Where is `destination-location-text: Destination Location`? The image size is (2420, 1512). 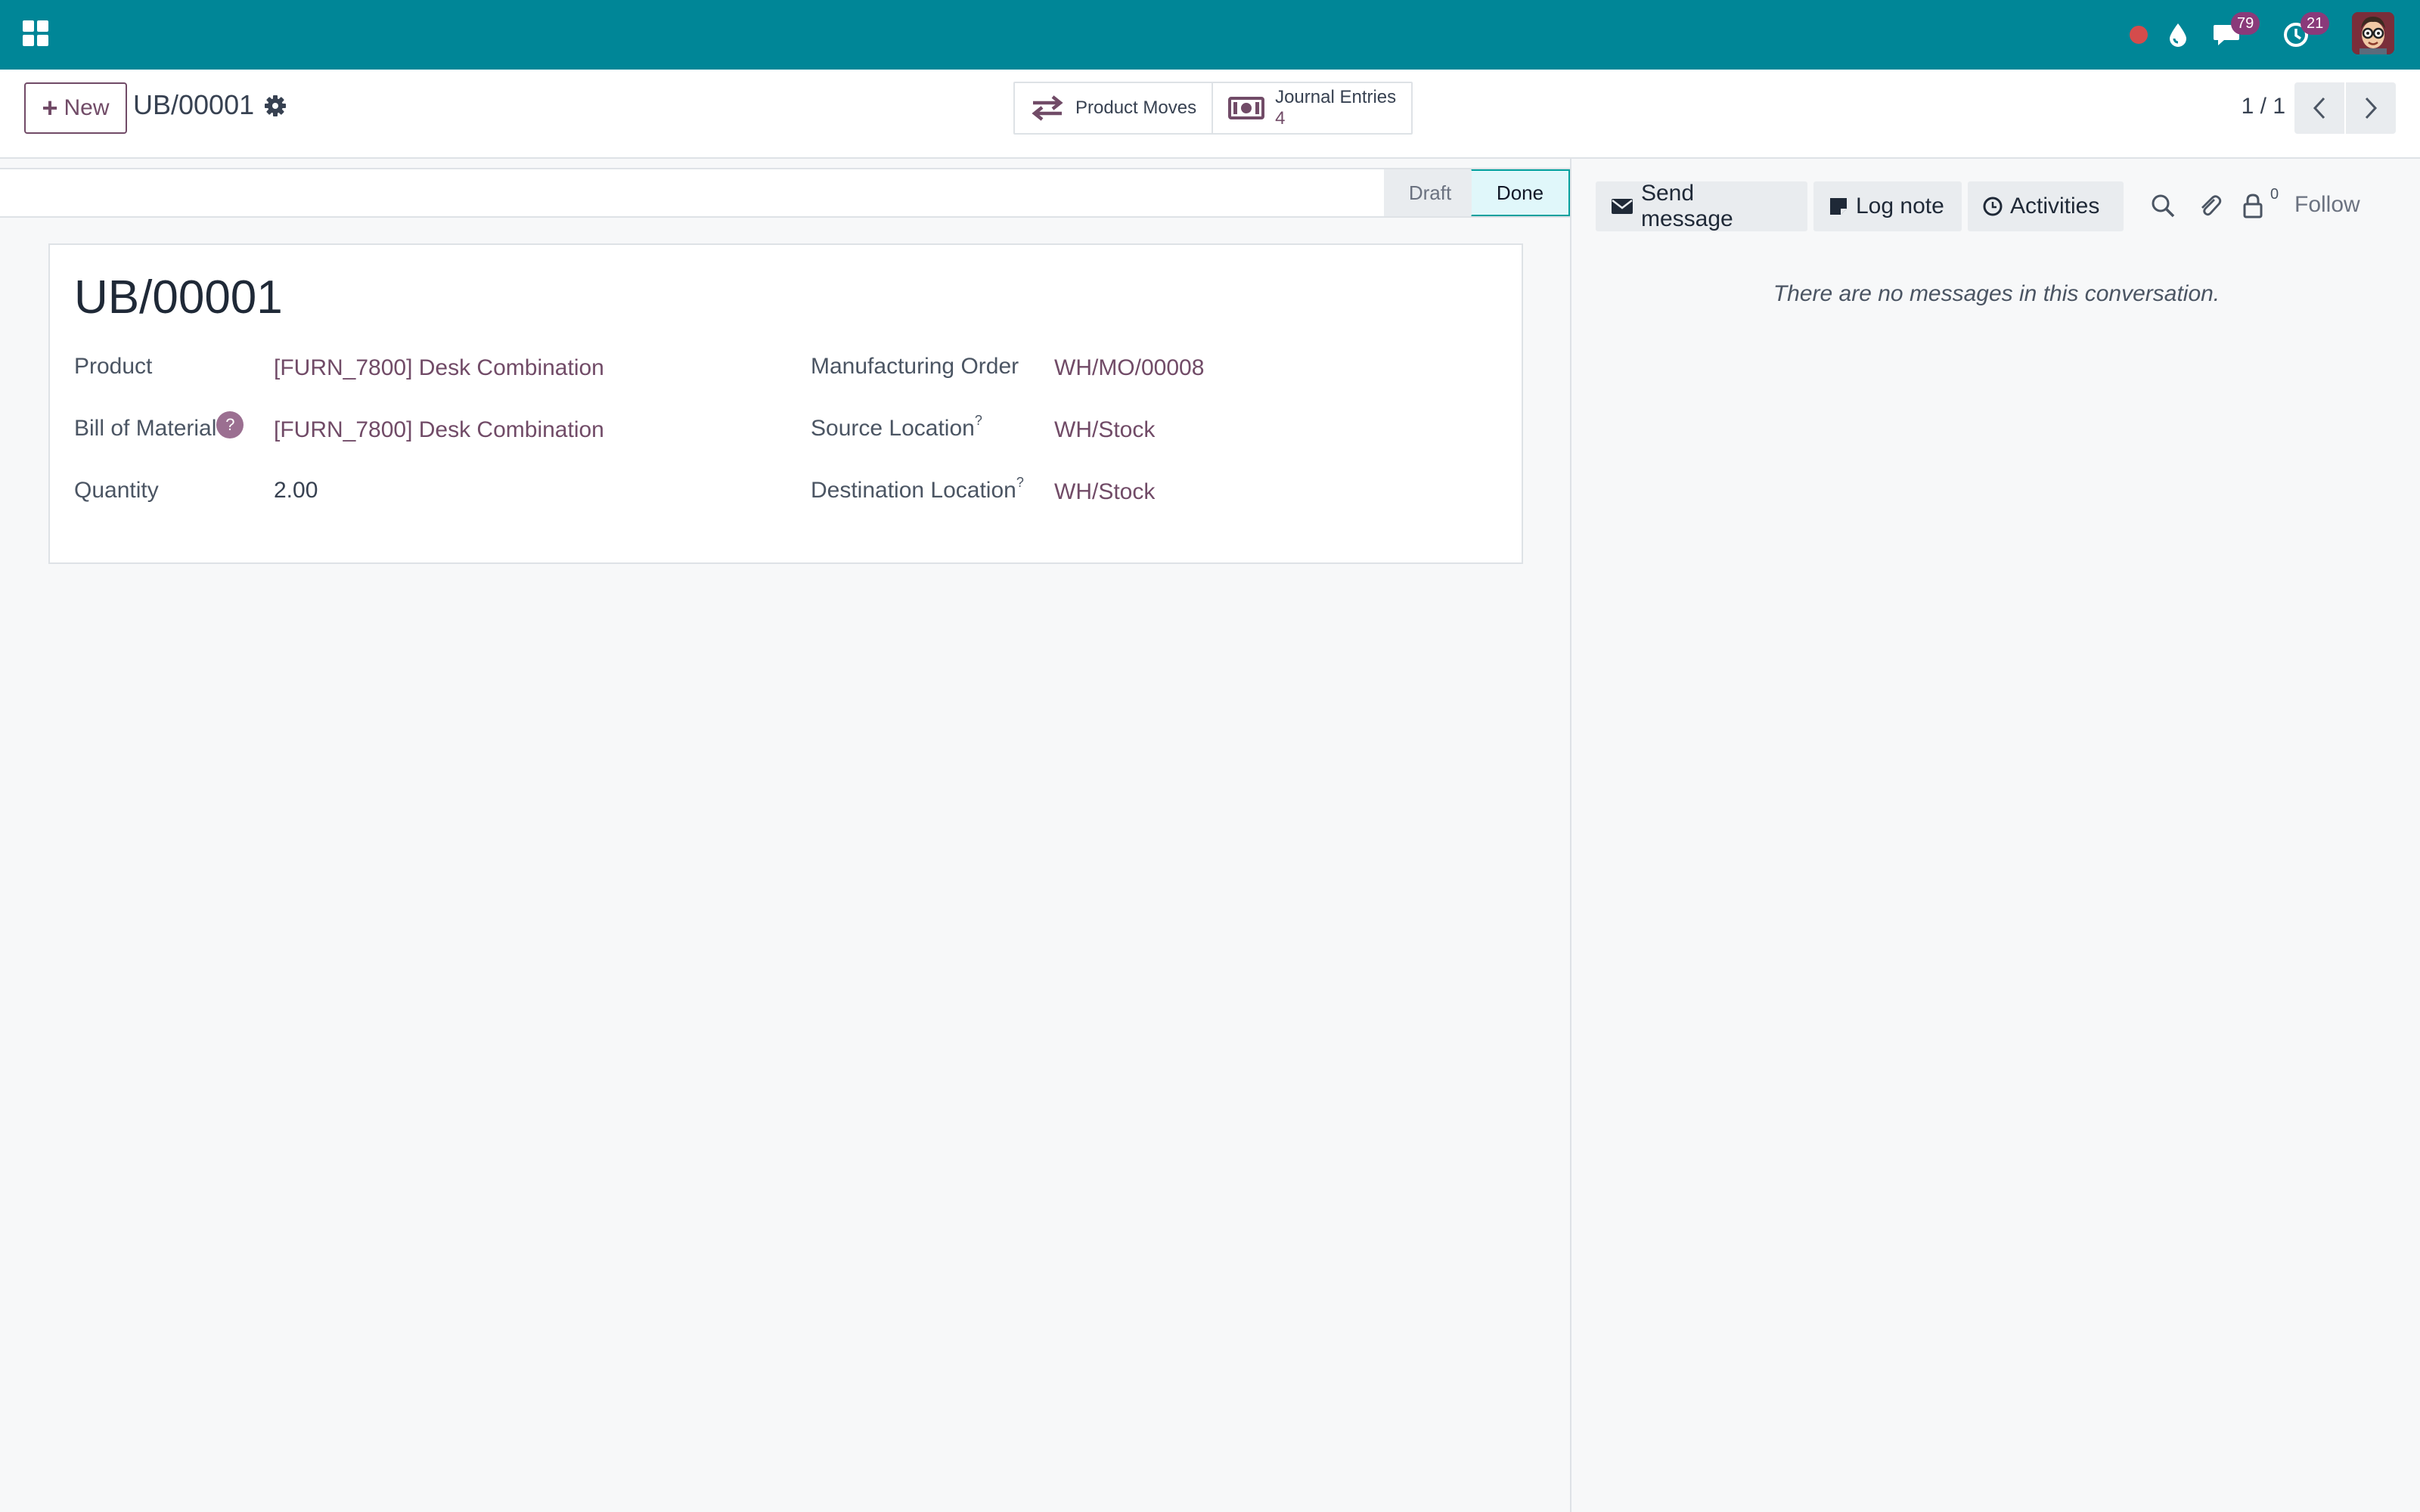
destination-location-text: Destination Location is located at coordinates (913, 491).